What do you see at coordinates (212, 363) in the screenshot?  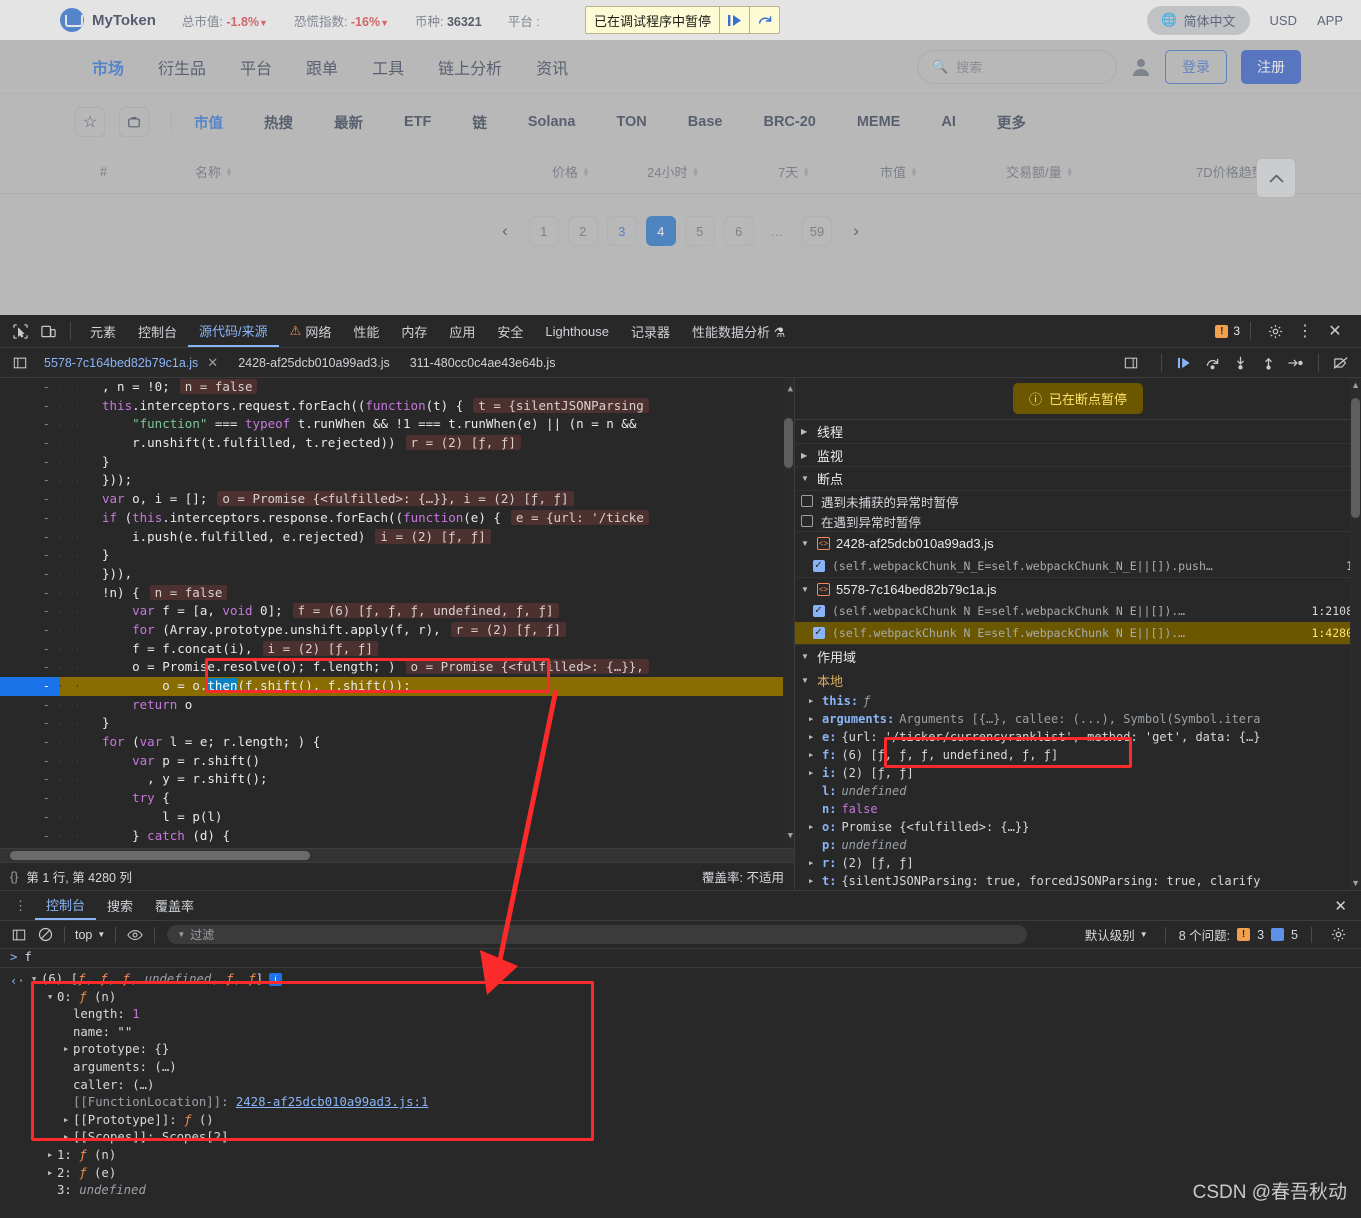 I see `close-icon: ✕` at bounding box center [212, 363].